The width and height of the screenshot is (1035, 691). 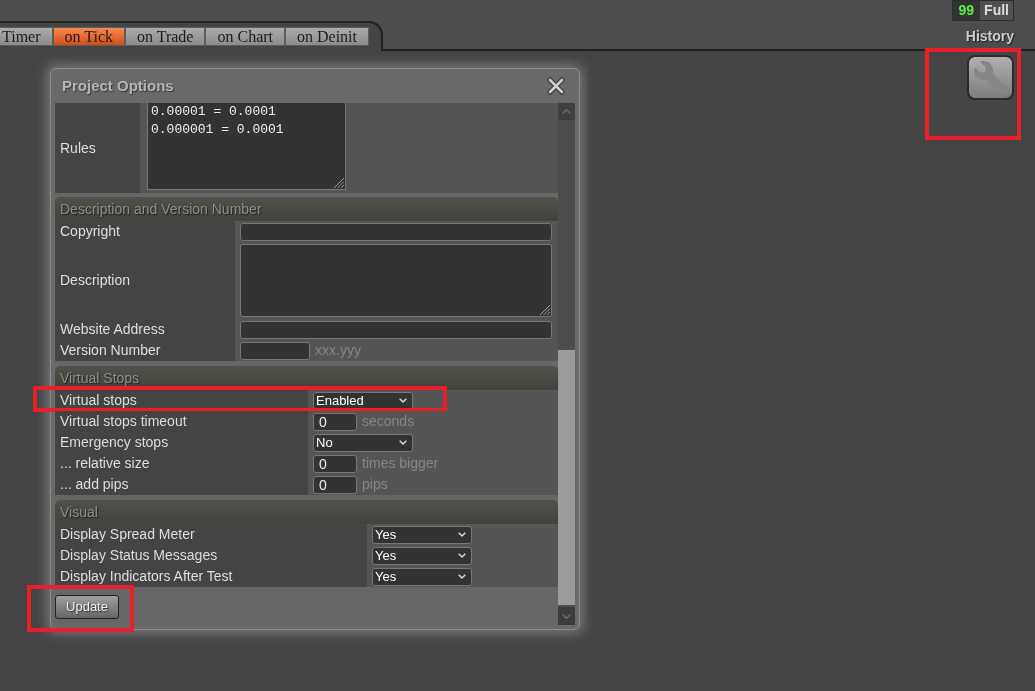 I want to click on tab: on Trade, so click(x=165, y=36).